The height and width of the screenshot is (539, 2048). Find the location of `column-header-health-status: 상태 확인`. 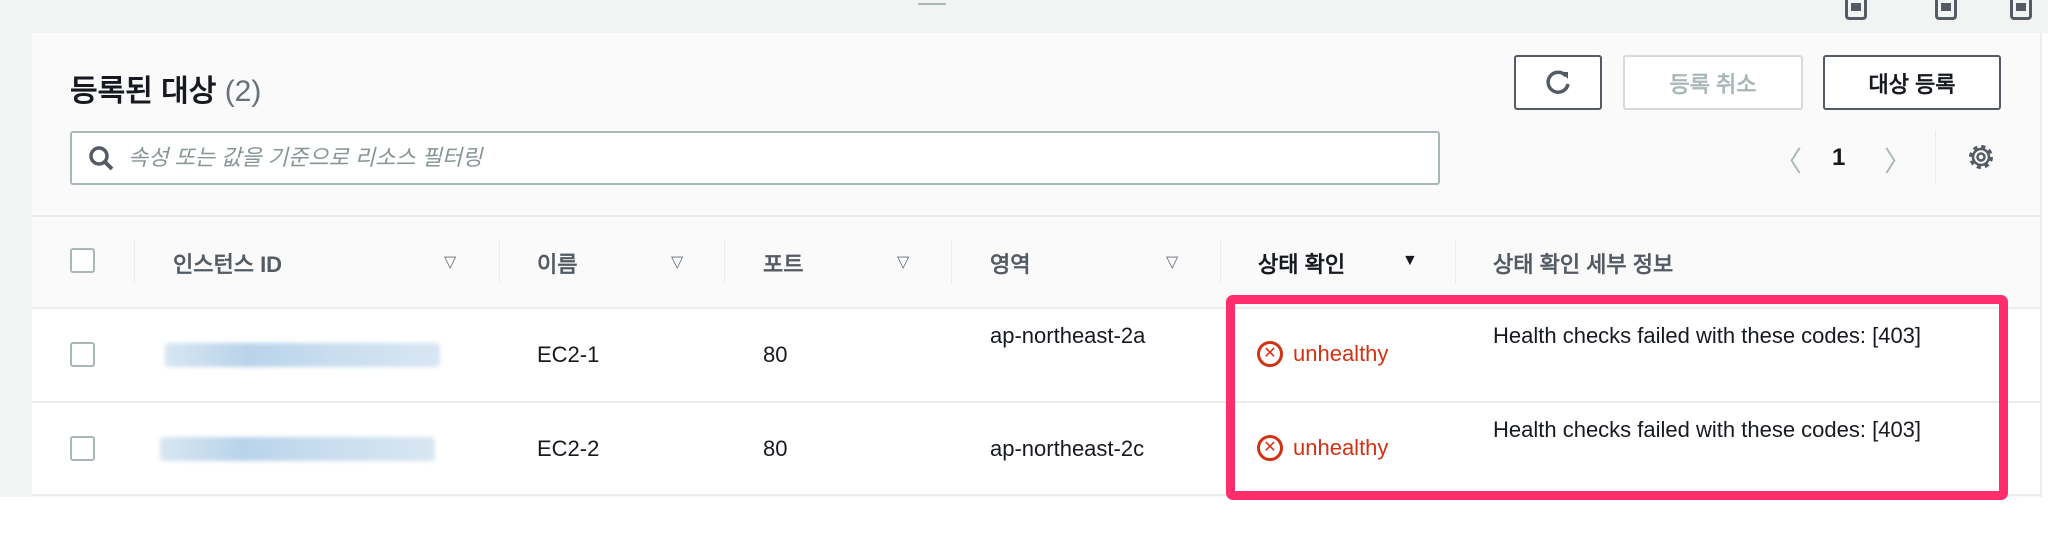

column-header-health-status: 상태 확인 is located at coordinates (1301, 263).